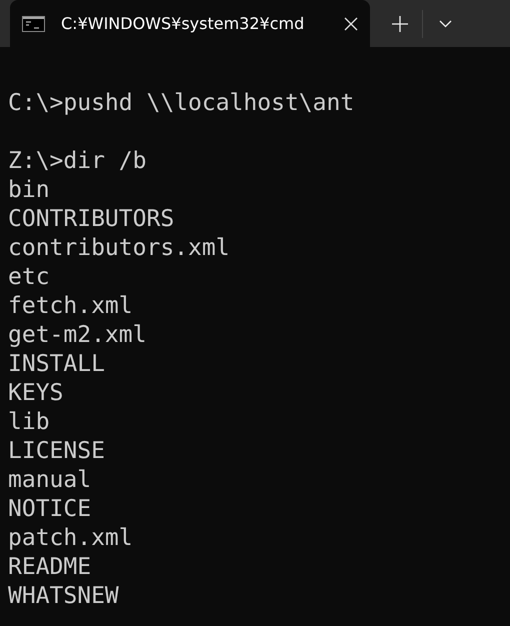 This screenshot has height=626, width=510. What do you see at coordinates (50, 567) in the screenshot?
I see `terminal-line: README` at bounding box center [50, 567].